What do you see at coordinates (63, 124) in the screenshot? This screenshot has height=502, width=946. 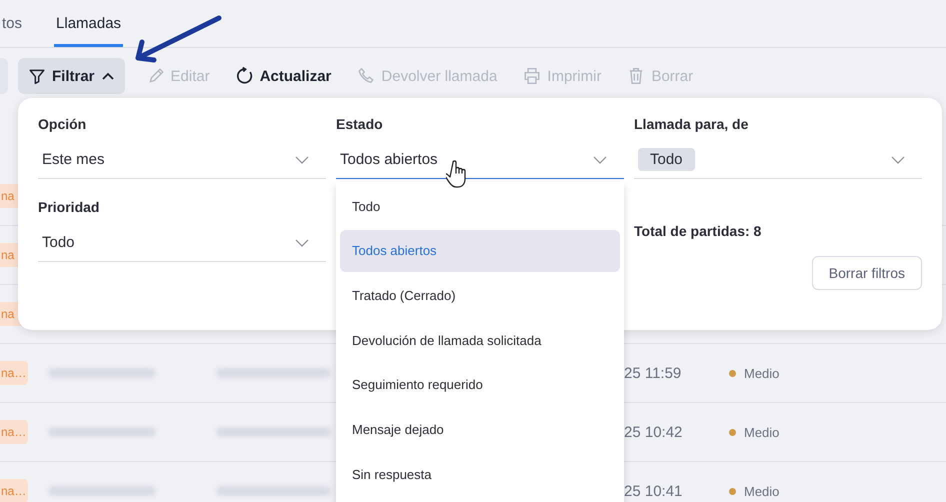 I see `field-label: Opción` at bounding box center [63, 124].